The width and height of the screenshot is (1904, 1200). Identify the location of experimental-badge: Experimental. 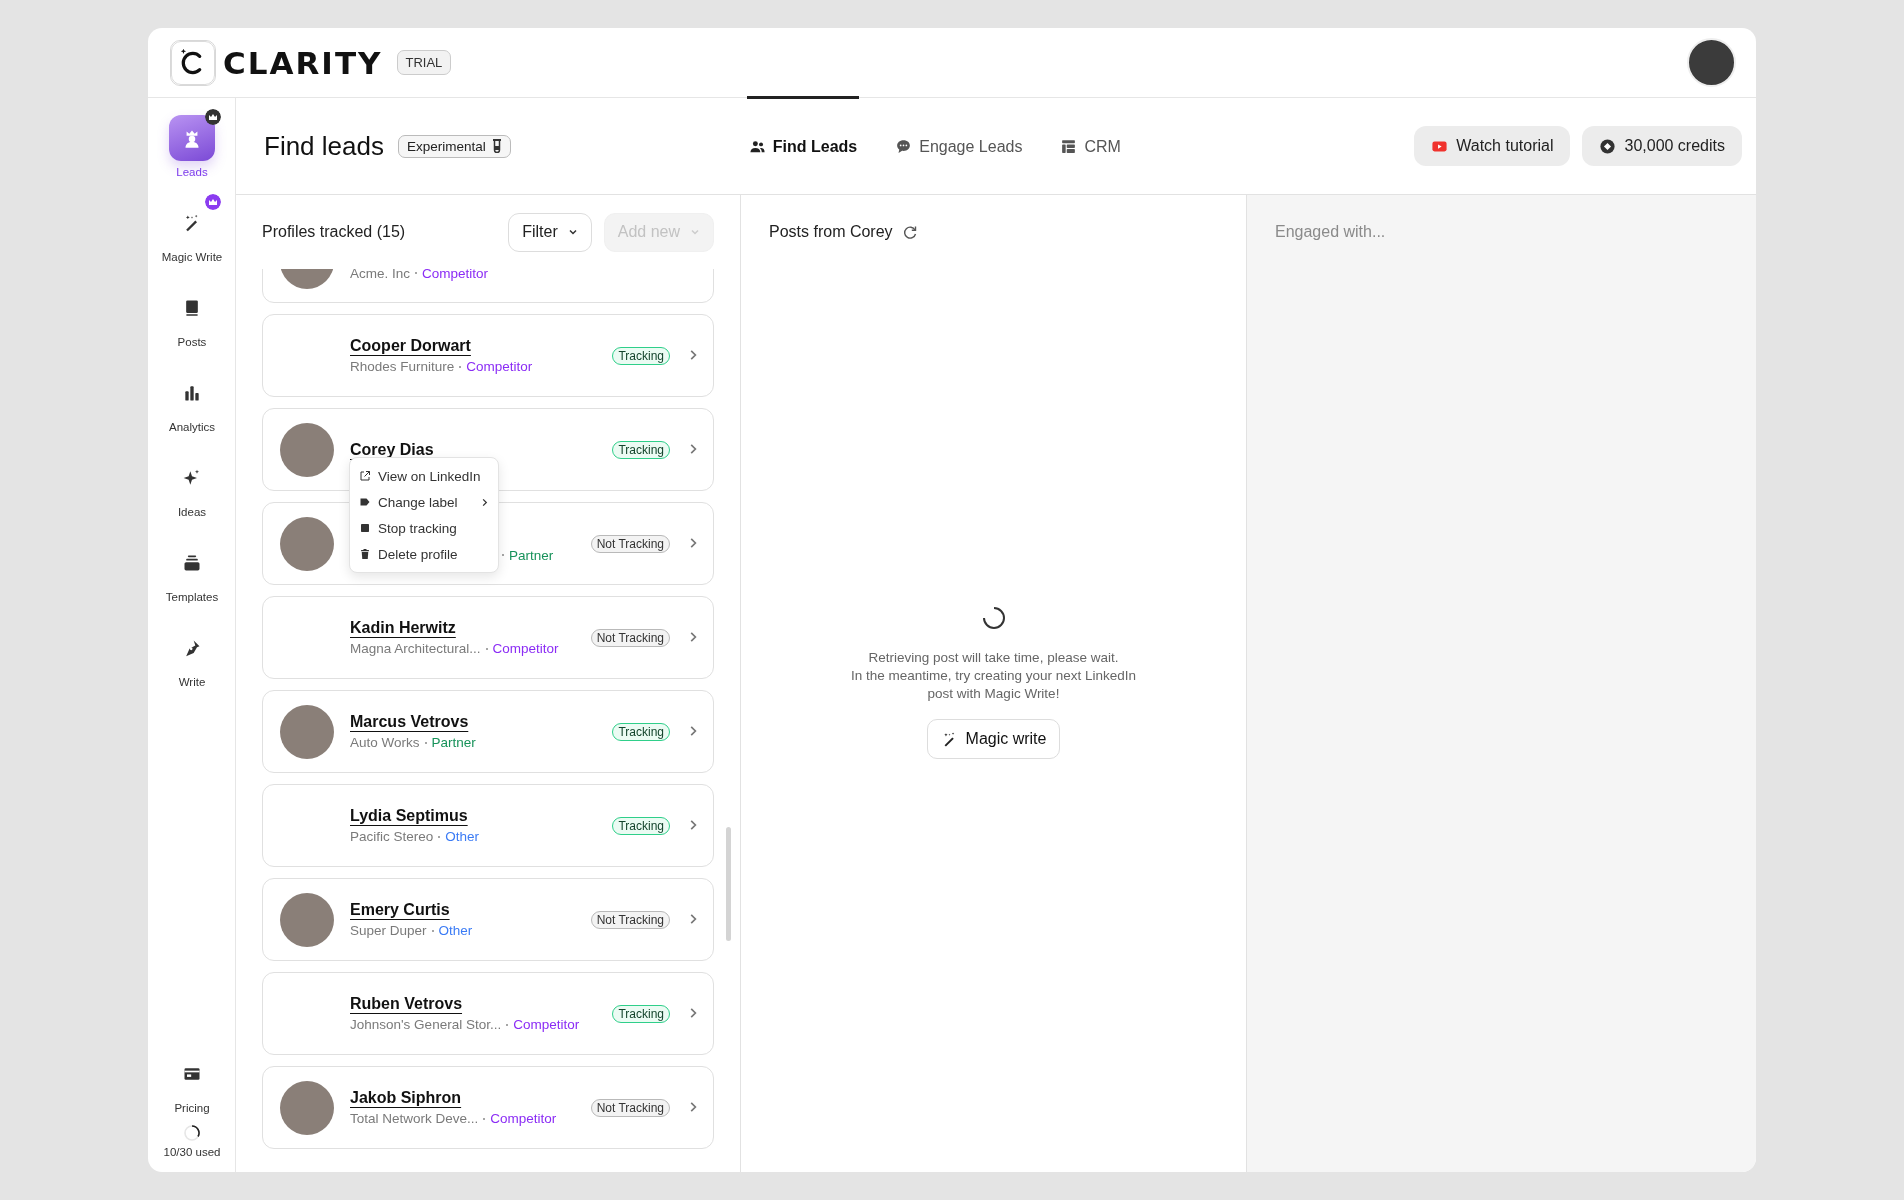
(454, 146).